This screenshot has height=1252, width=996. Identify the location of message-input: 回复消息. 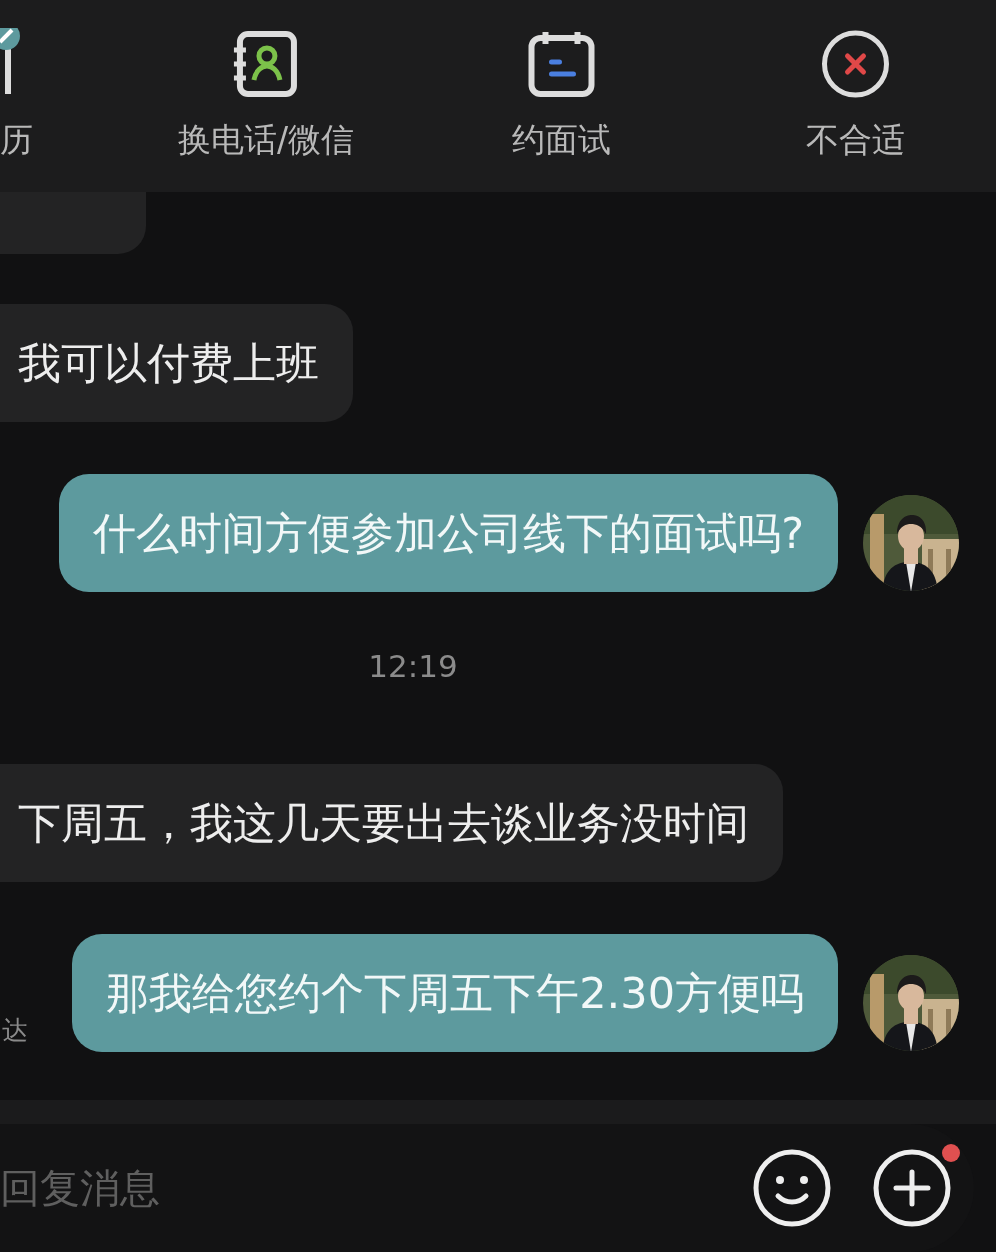
(356, 1188).